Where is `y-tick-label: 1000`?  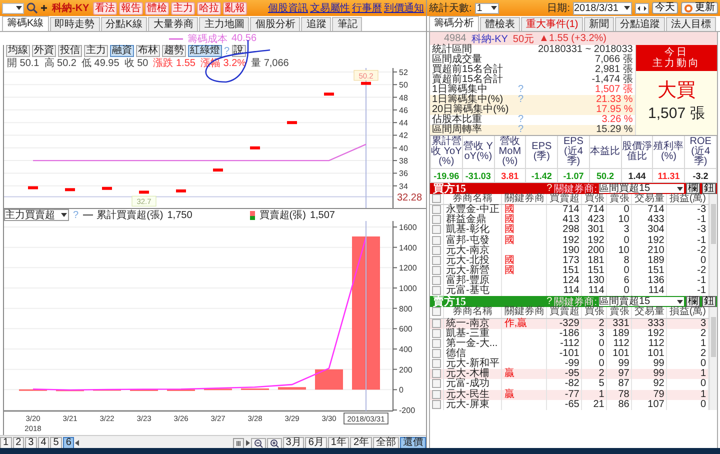 y-tick-label: 1000 is located at coordinates (408, 288).